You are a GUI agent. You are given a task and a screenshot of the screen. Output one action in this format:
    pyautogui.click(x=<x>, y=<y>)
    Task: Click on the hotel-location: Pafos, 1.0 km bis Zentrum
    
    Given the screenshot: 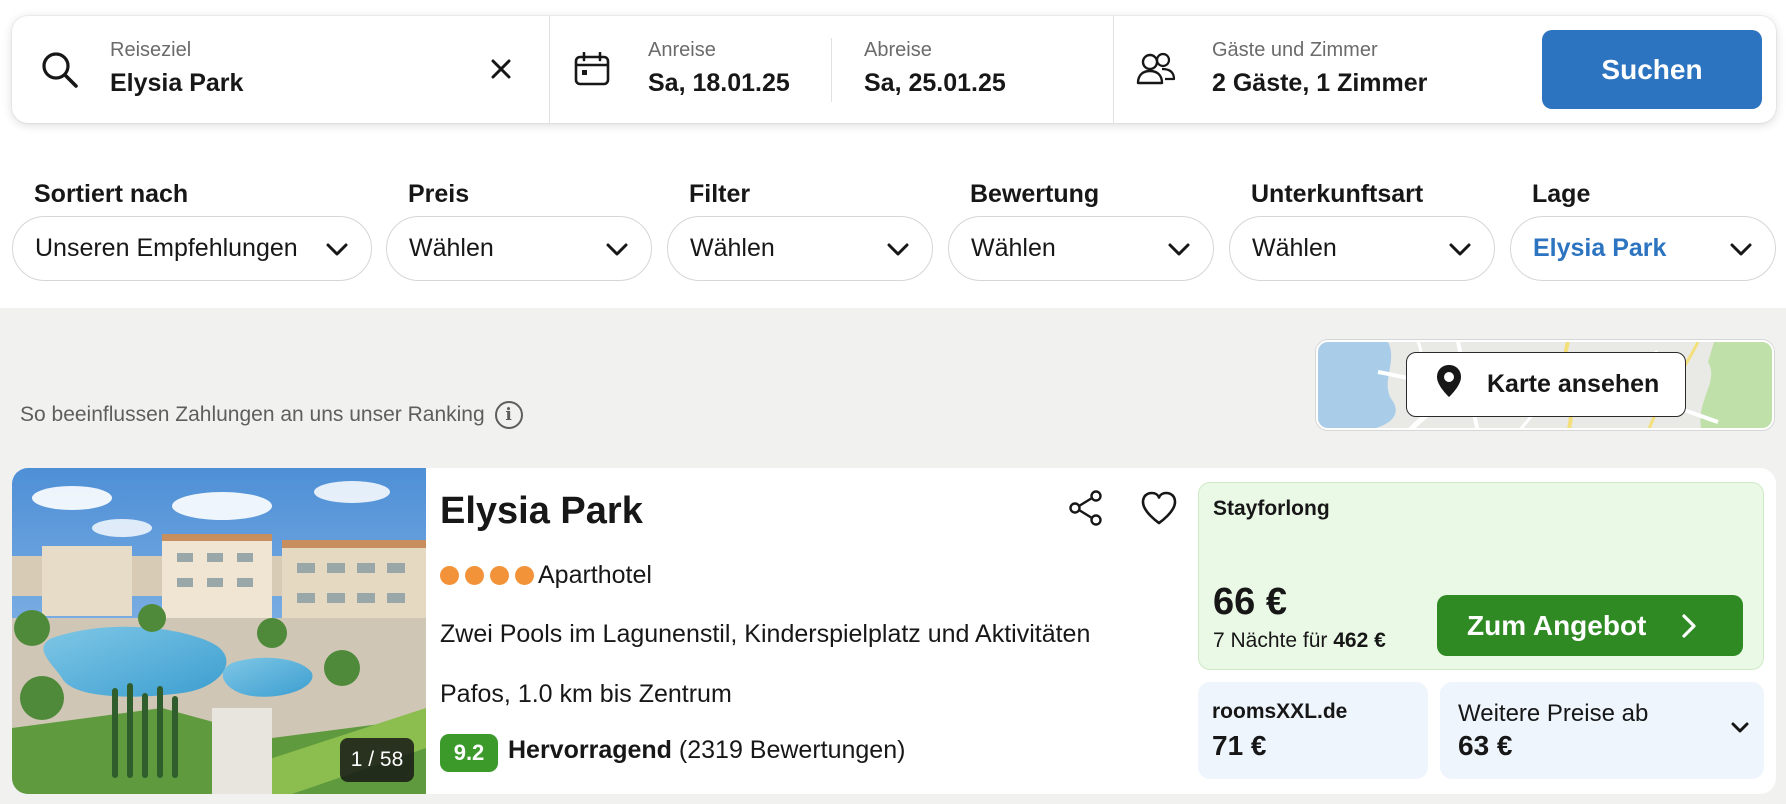 What is the action you would take?
    pyautogui.click(x=586, y=694)
    